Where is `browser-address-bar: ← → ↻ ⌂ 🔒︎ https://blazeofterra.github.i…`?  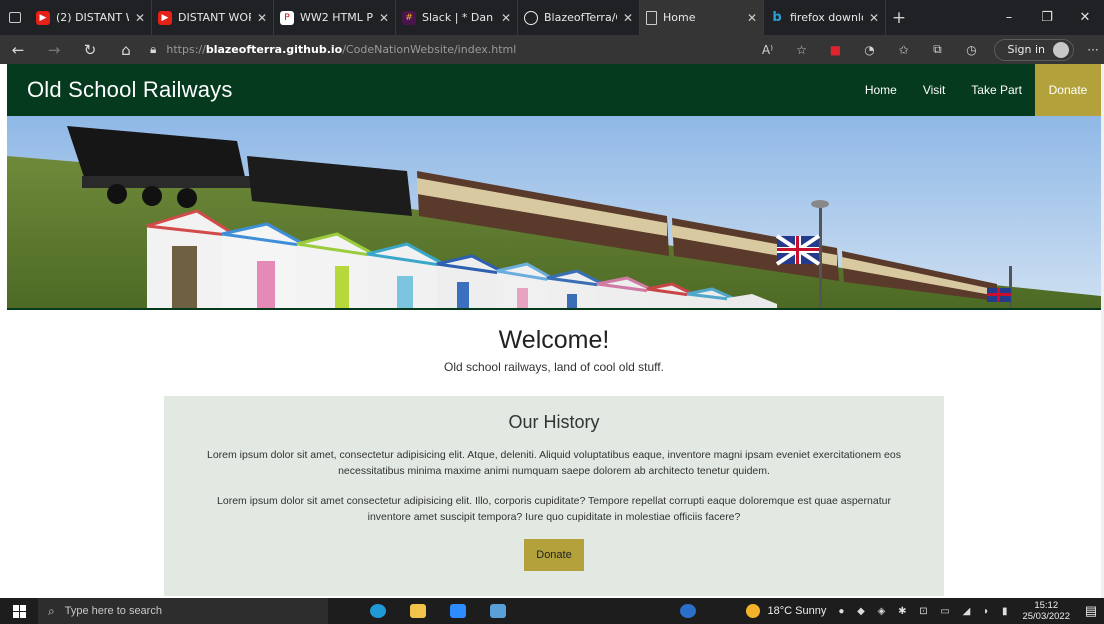
browser-address-bar: ← → ↻ ⌂ 🔒︎ https://blazeofterra.github.i… is located at coordinates (552, 49).